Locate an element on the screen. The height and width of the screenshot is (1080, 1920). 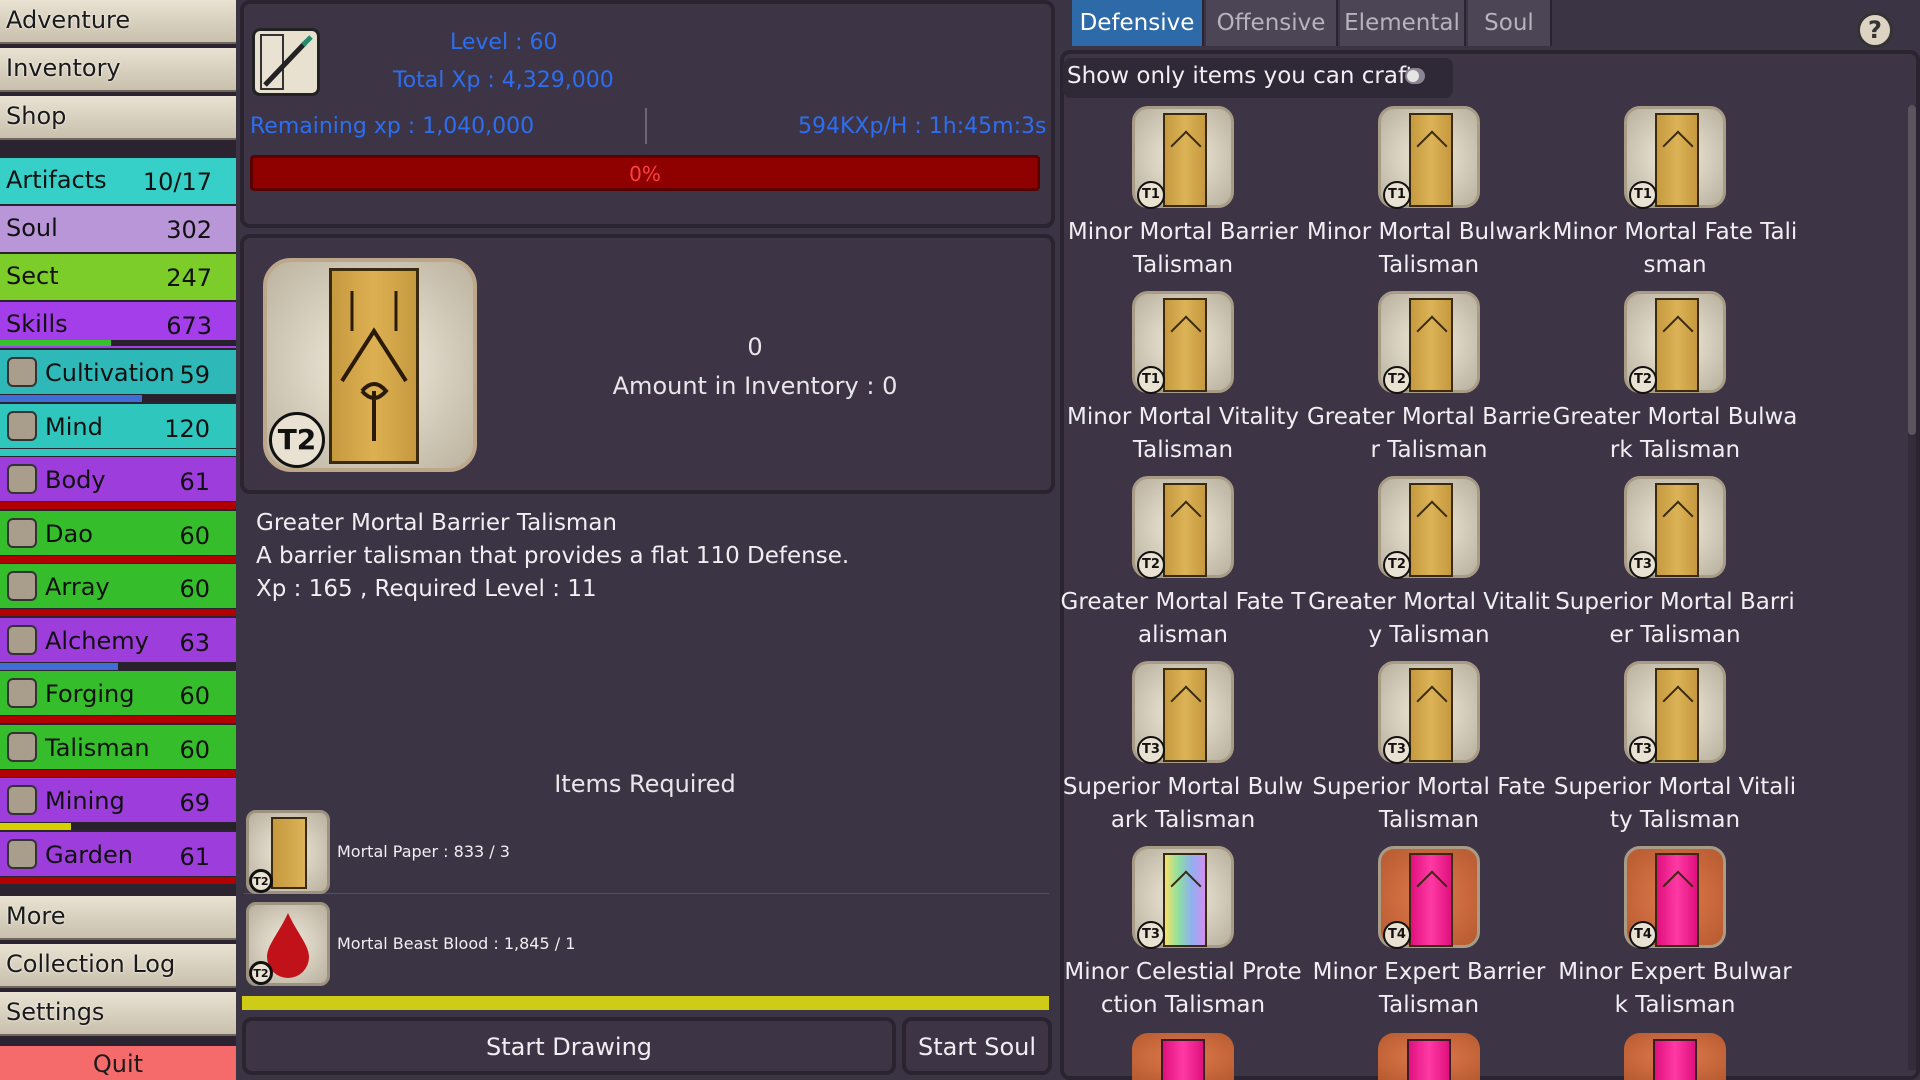
recipe-card: T2 Greater Mortal Fate Talisman is located at coordinates (1183, 568).